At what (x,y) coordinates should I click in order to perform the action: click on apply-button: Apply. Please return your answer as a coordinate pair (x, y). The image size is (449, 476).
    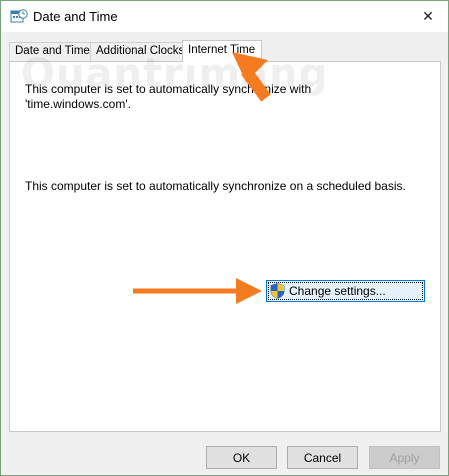
    Looking at the image, I should click on (404, 457).